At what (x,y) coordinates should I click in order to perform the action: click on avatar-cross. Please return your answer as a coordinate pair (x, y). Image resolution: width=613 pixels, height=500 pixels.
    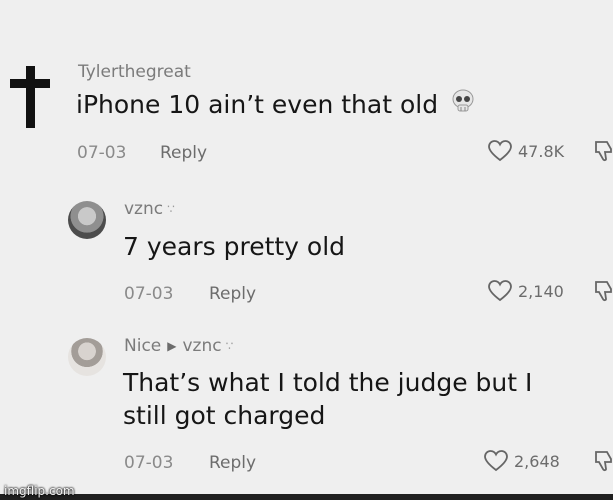
    Looking at the image, I should click on (30, 97).